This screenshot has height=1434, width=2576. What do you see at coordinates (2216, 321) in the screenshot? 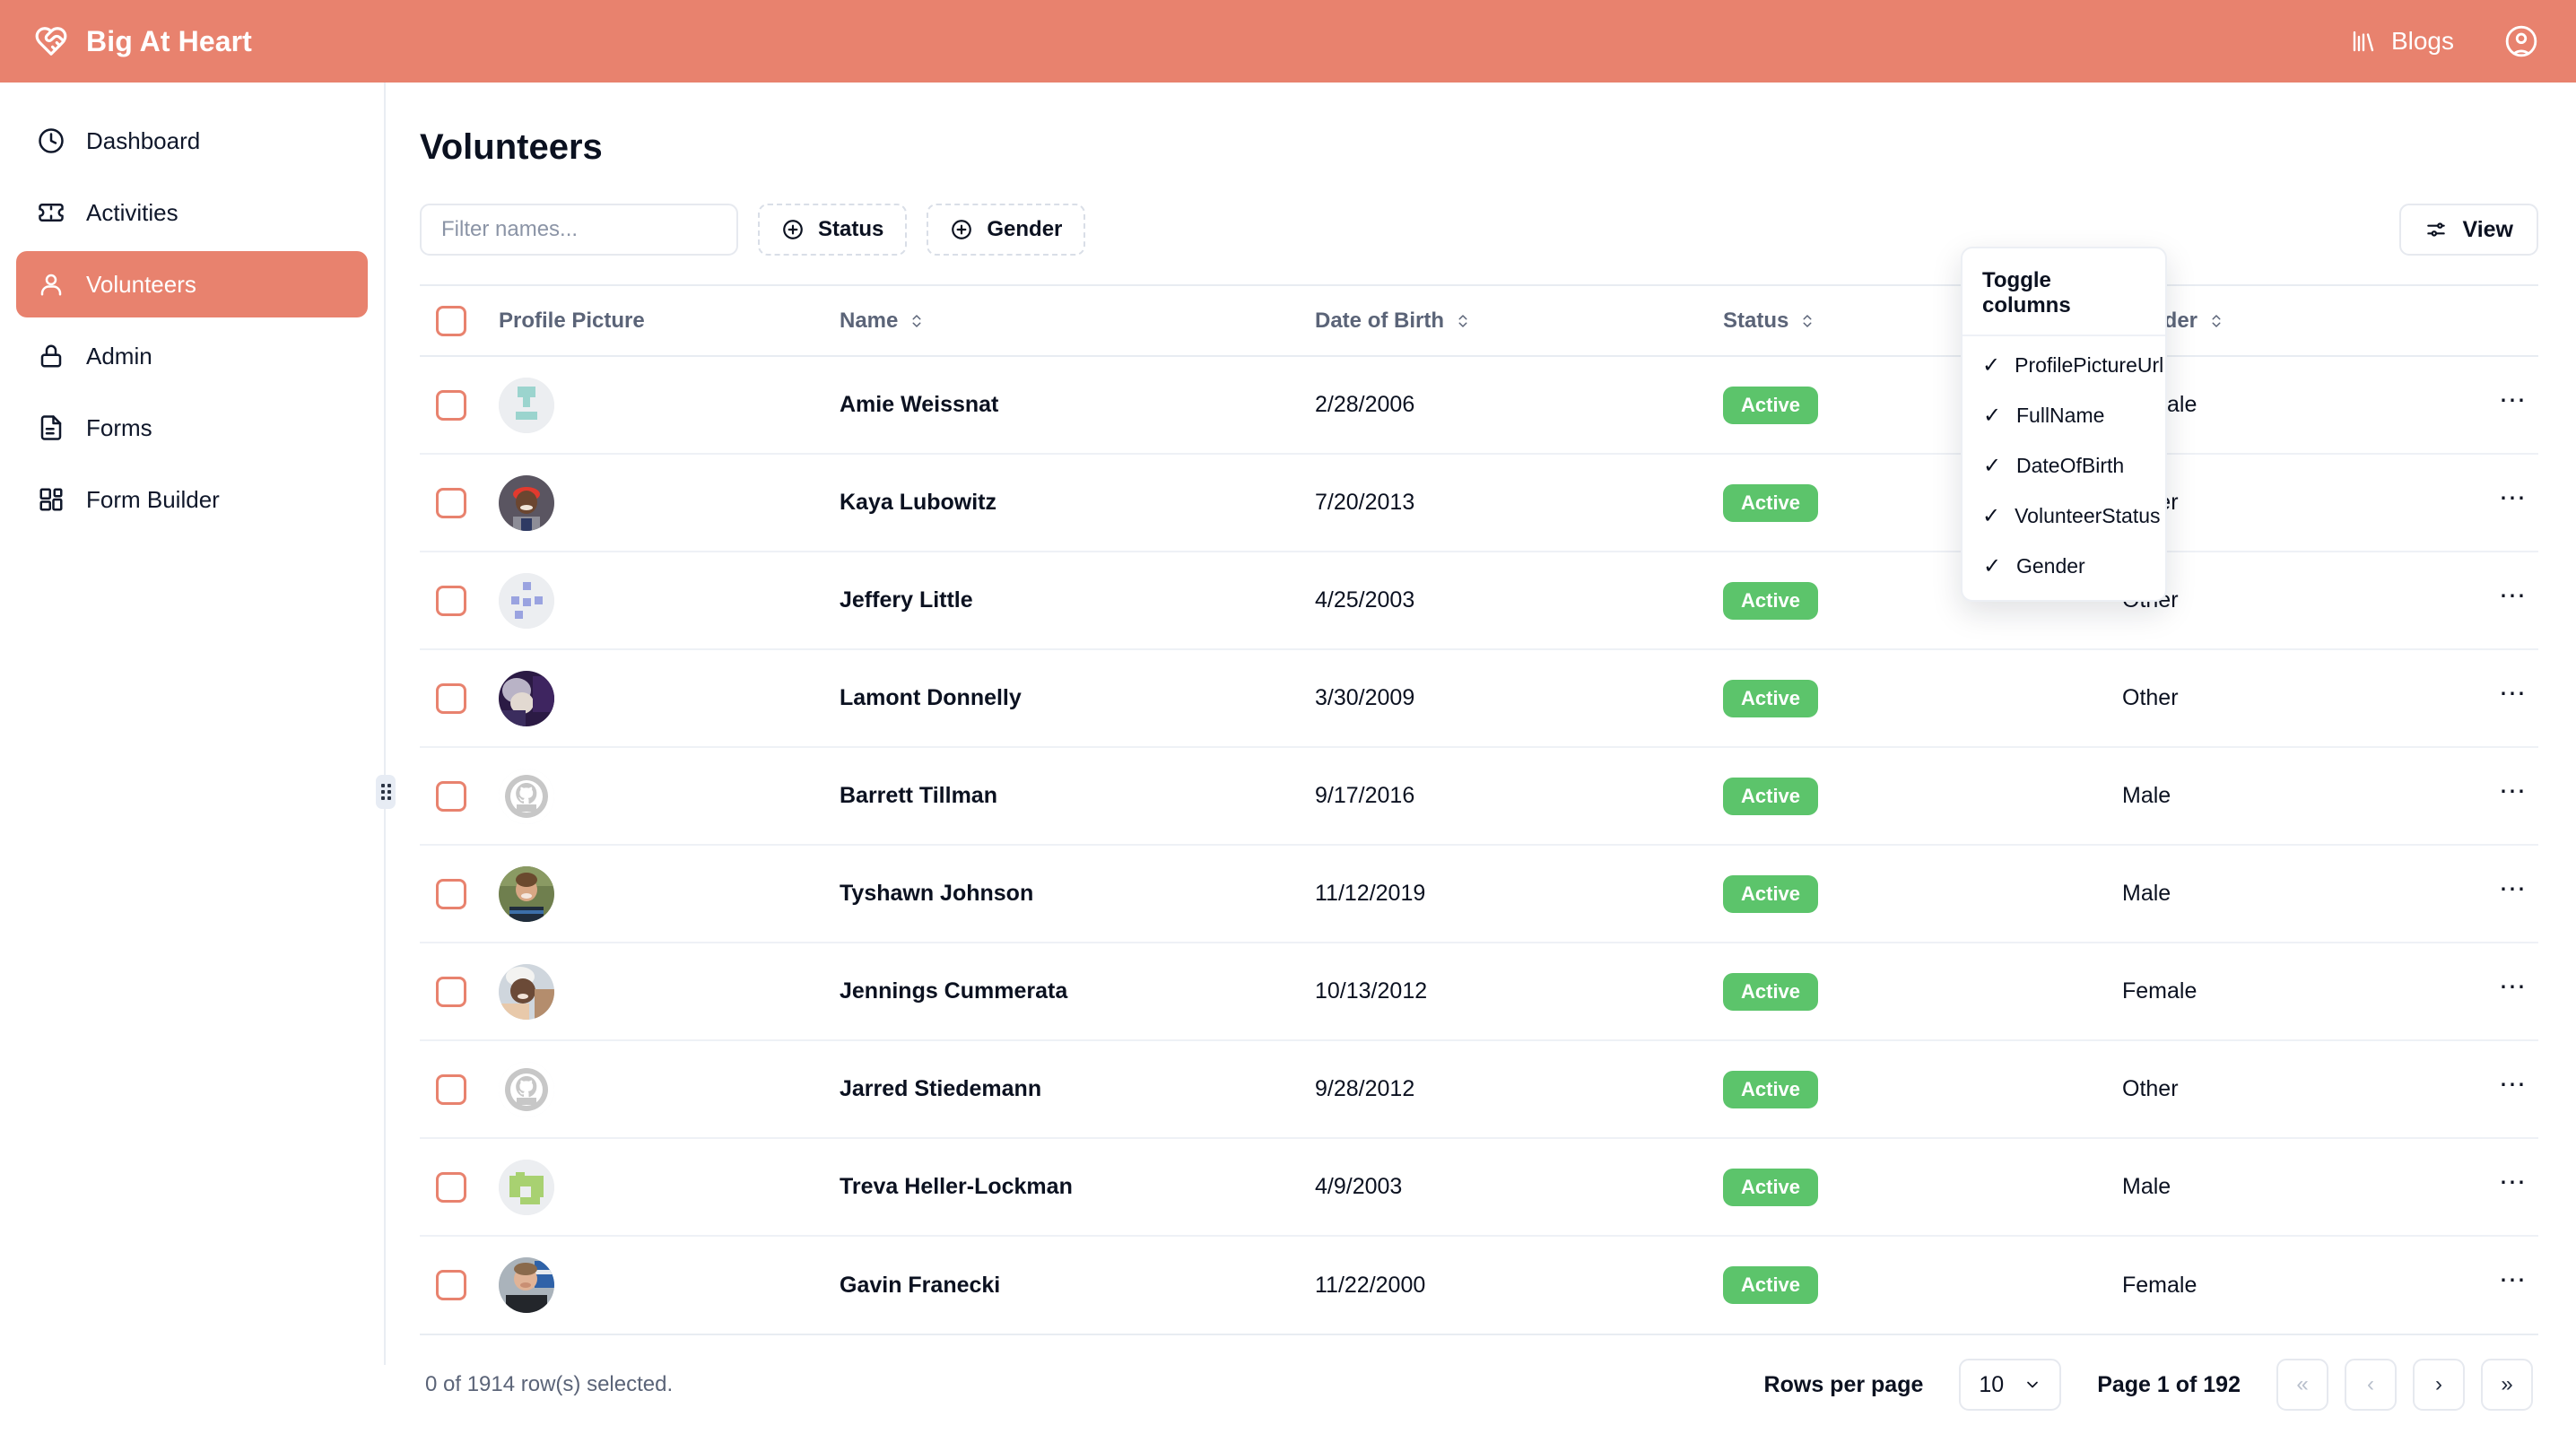
I see `chevron-up-down-icon` at bounding box center [2216, 321].